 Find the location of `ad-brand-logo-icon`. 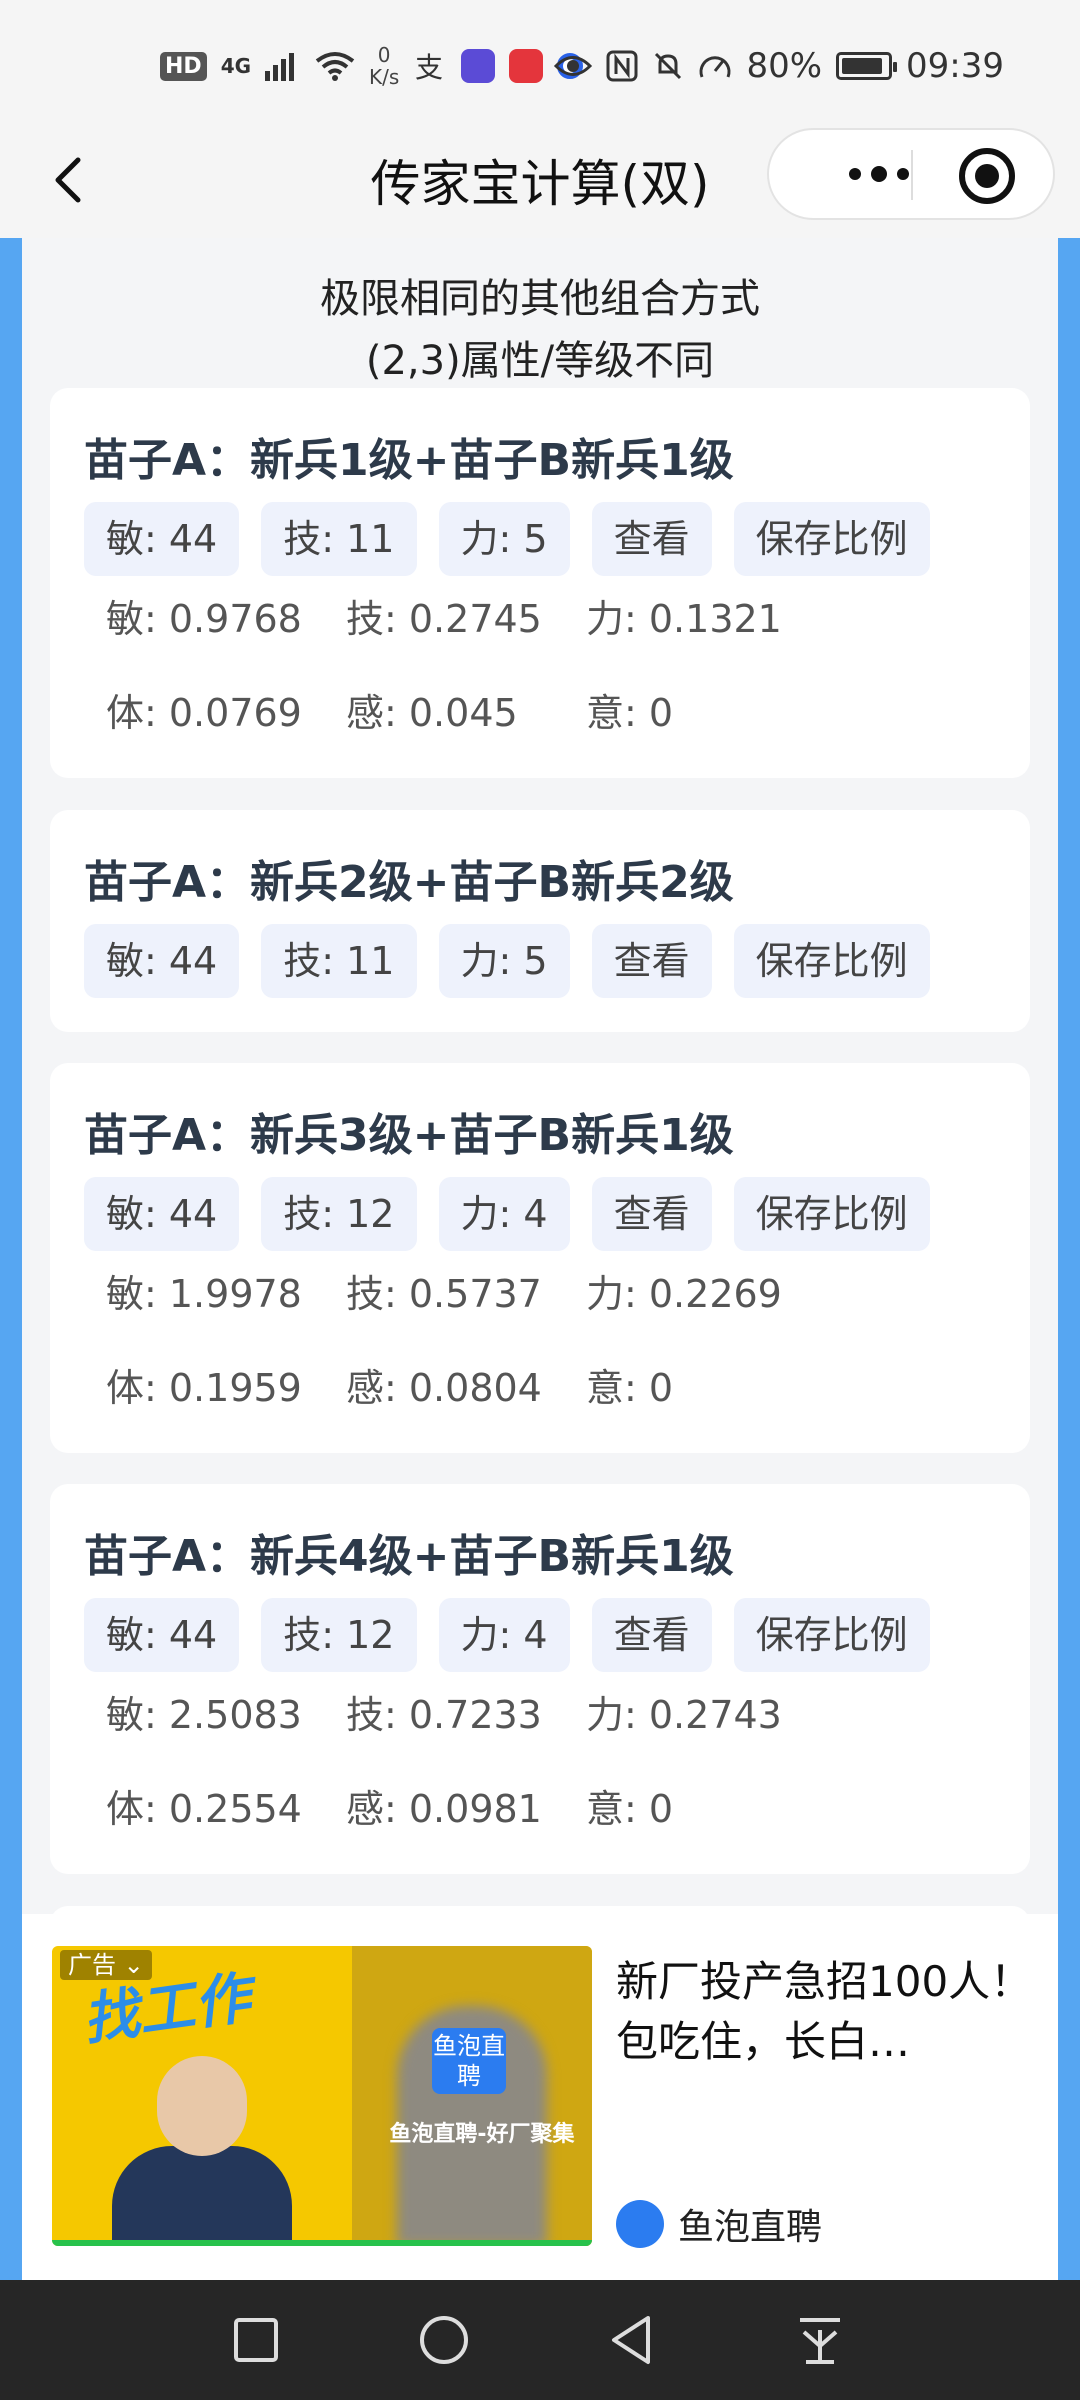

ad-brand-logo-icon is located at coordinates (640, 2224).